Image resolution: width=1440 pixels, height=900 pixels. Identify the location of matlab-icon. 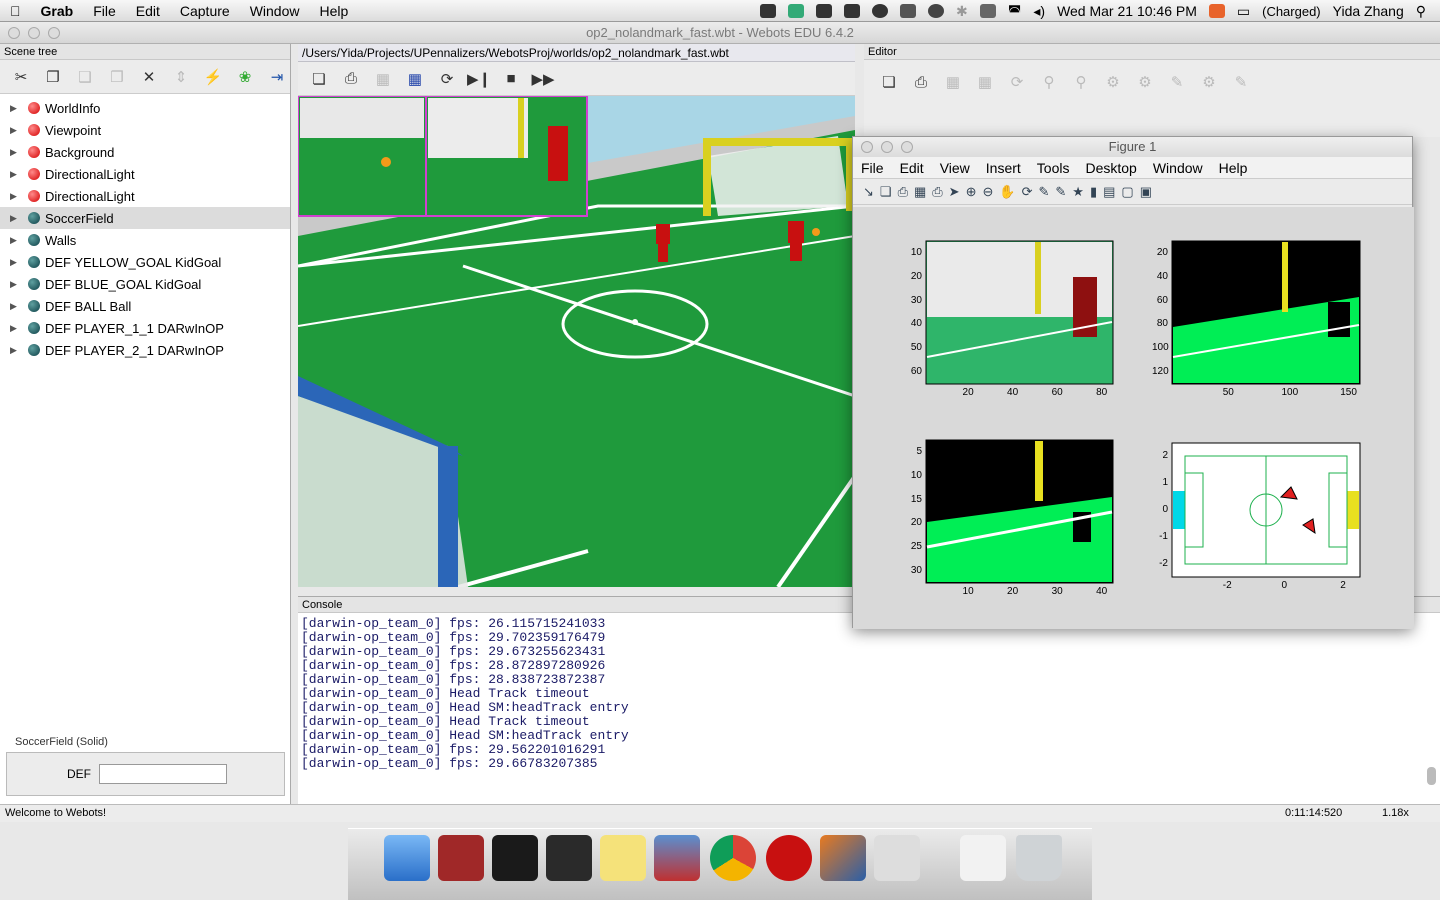
(843, 858).